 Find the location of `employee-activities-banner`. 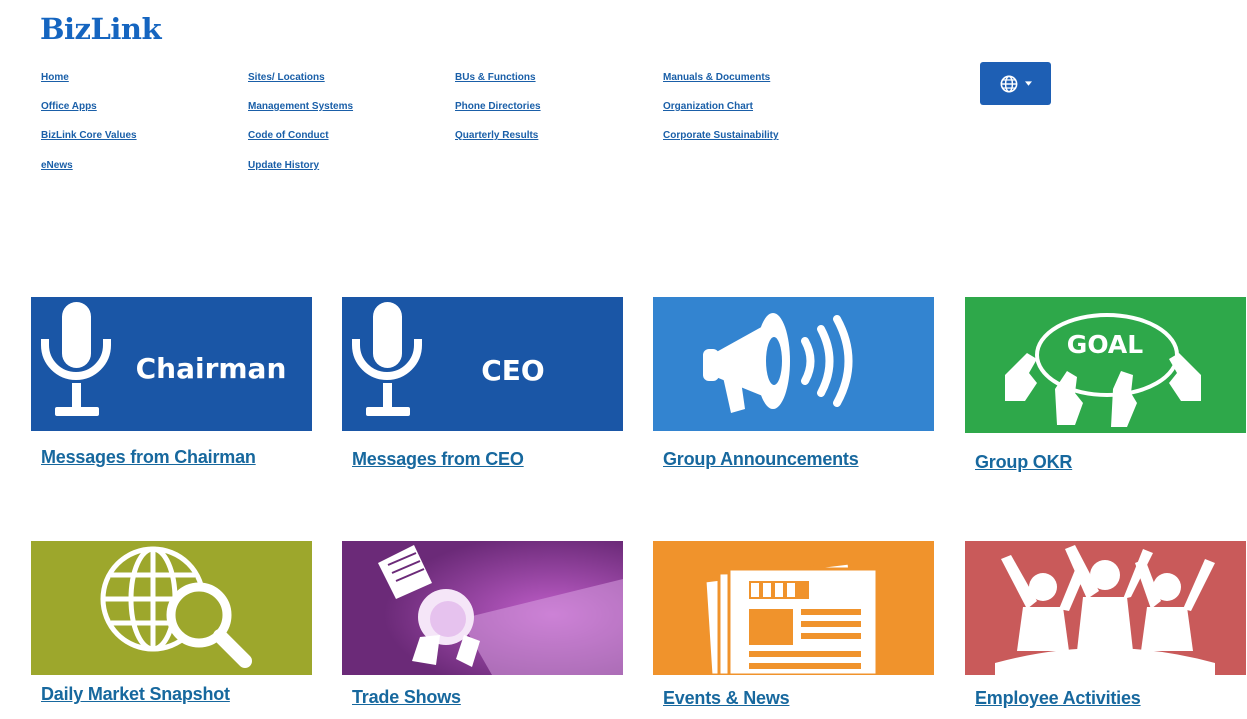

employee-activities-banner is located at coordinates (1105, 608).